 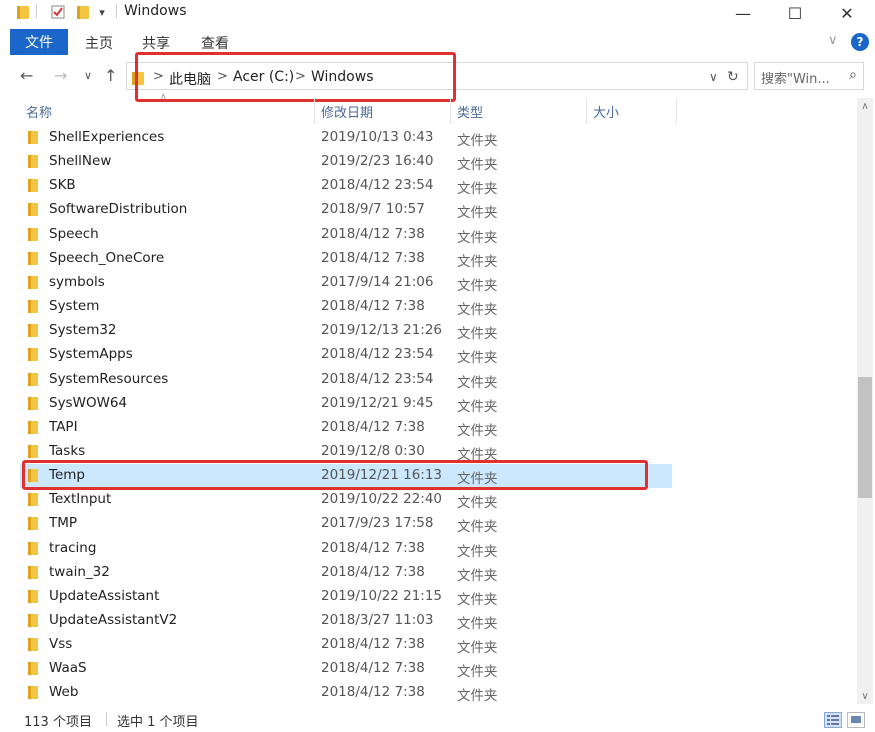 I want to click on tab-file: 文件, so click(x=39, y=42).